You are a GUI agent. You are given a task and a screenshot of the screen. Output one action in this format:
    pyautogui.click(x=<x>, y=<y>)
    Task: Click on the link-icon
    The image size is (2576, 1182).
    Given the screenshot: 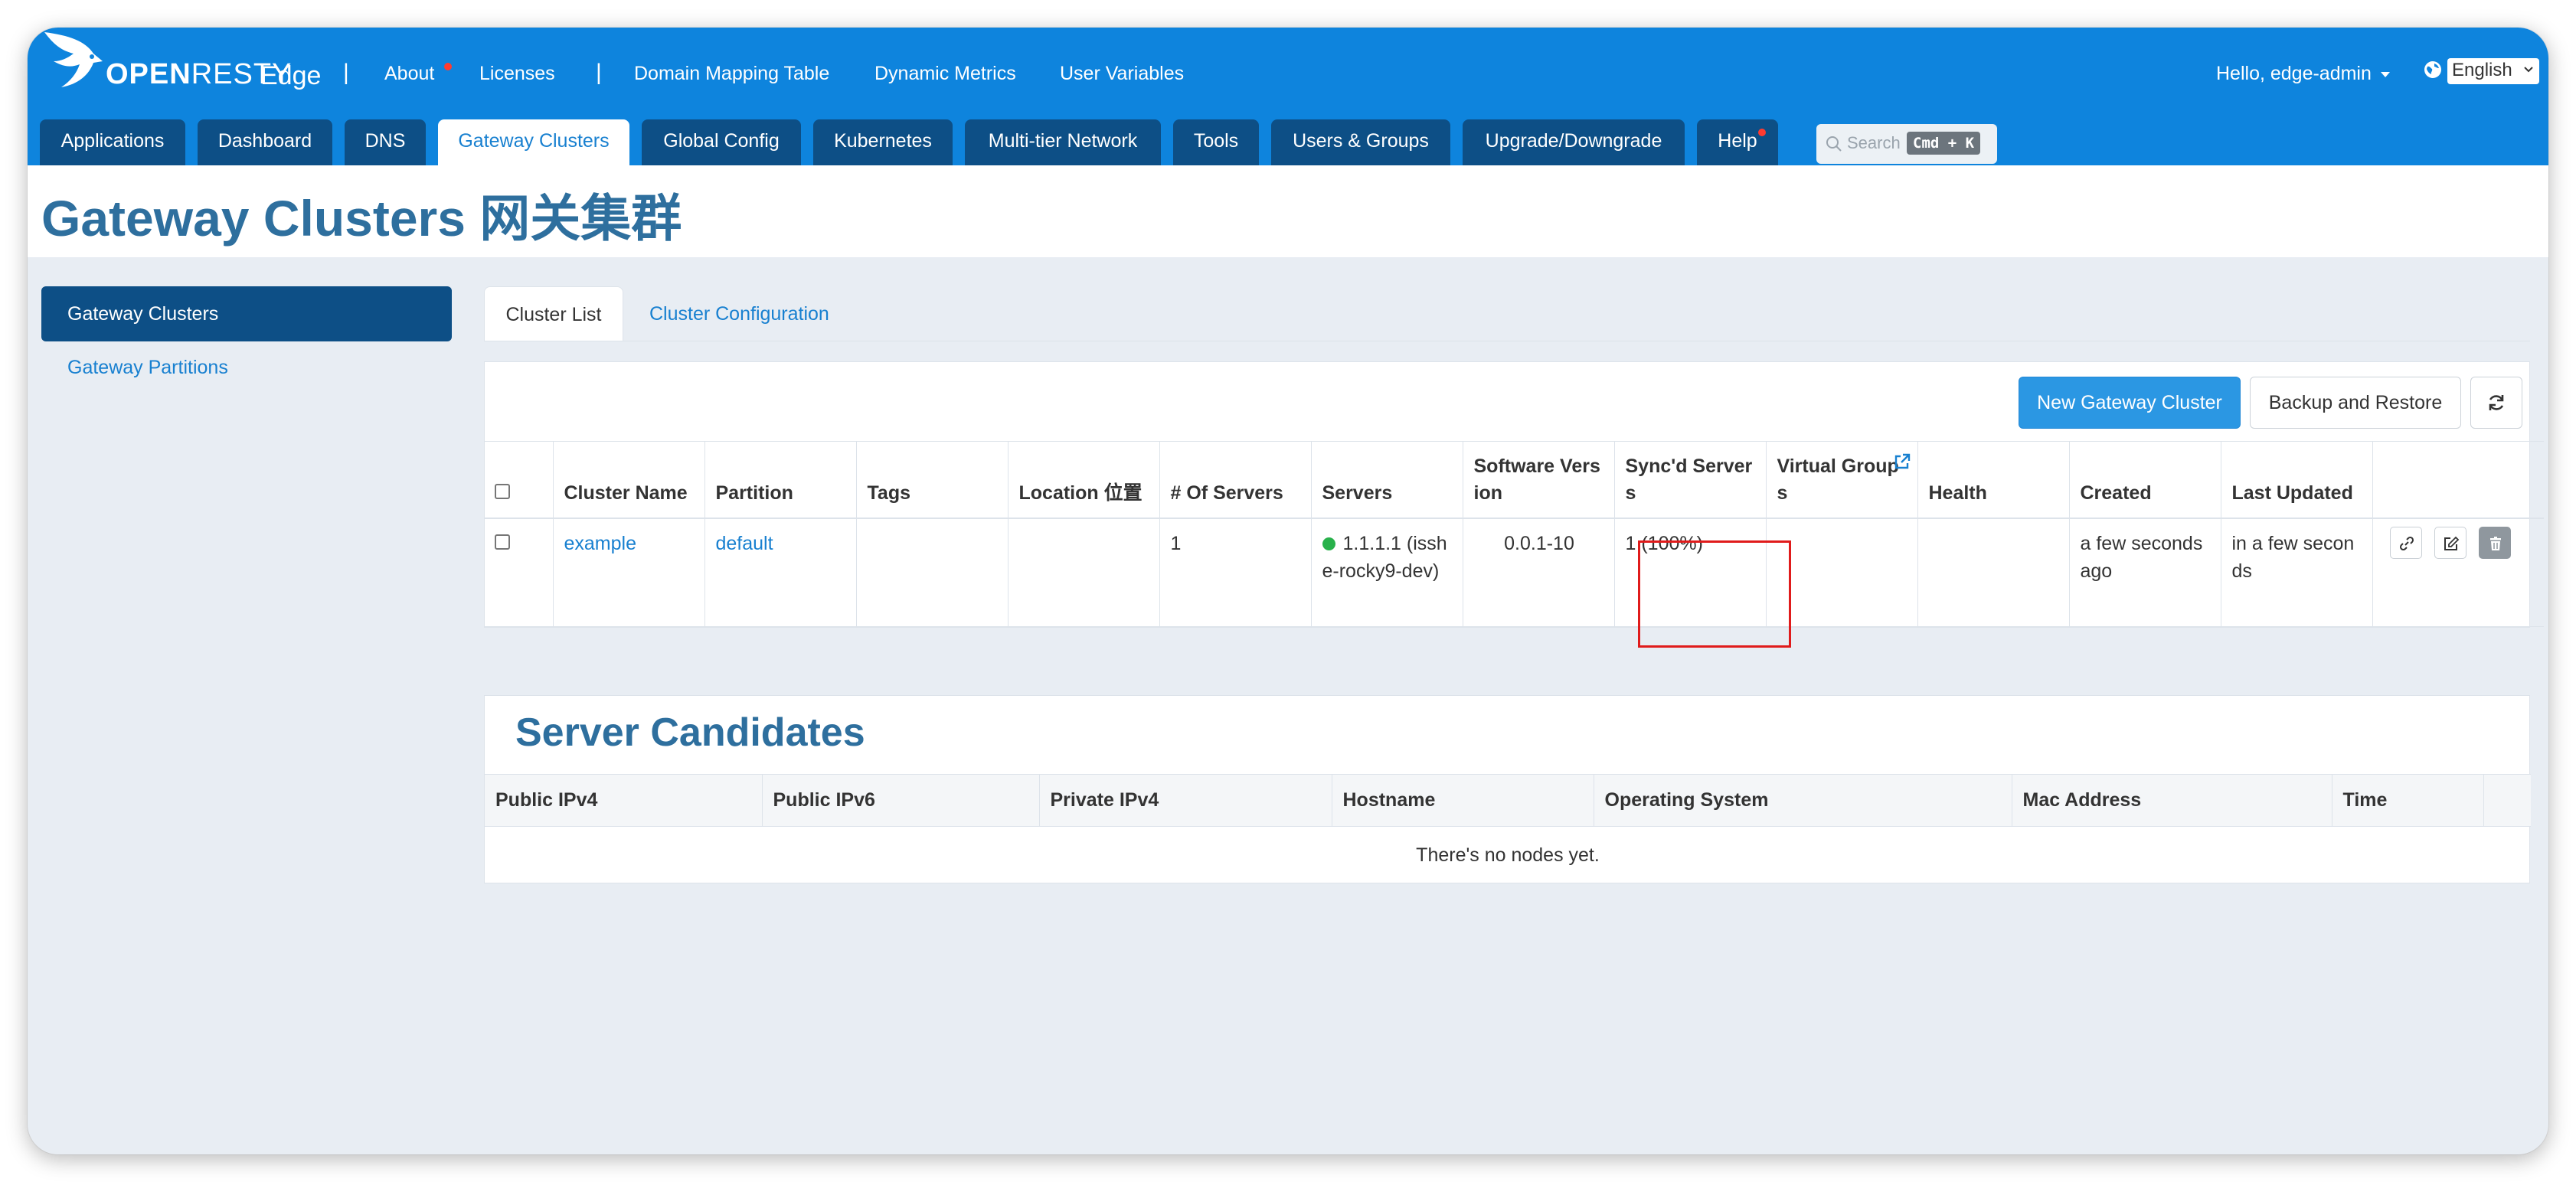 What is the action you would take?
    pyautogui.click(x=2406, y=543)
    